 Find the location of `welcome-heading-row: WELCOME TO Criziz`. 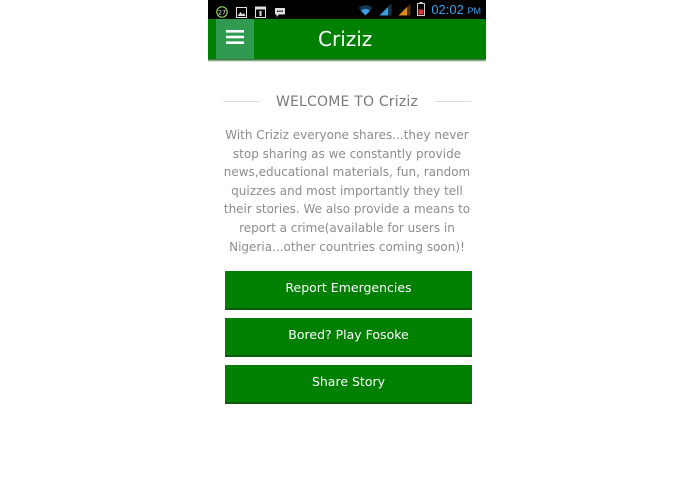

welcome-heading-row: WELCOME TO Criziz is located at coordinates (347, 102).